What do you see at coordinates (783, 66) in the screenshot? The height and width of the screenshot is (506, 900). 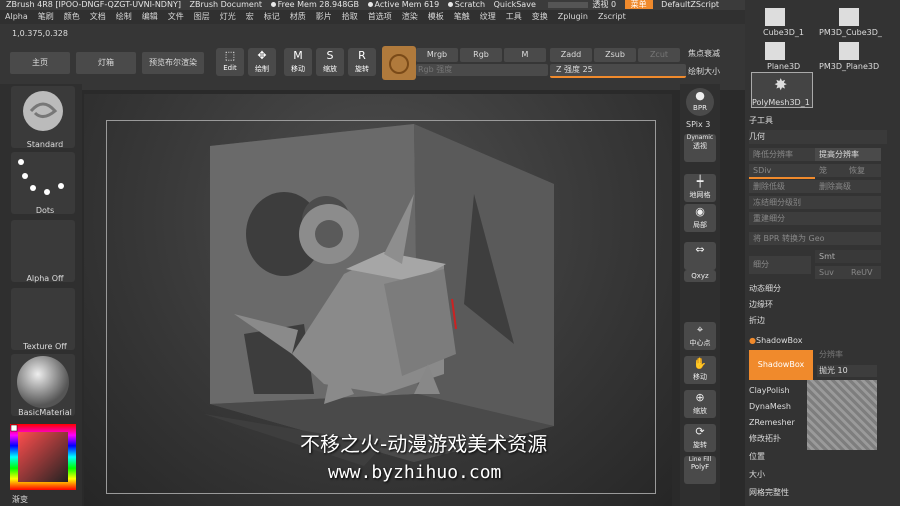 I see `tool-thumb: Plane3D` at bounding box center [783, 66].